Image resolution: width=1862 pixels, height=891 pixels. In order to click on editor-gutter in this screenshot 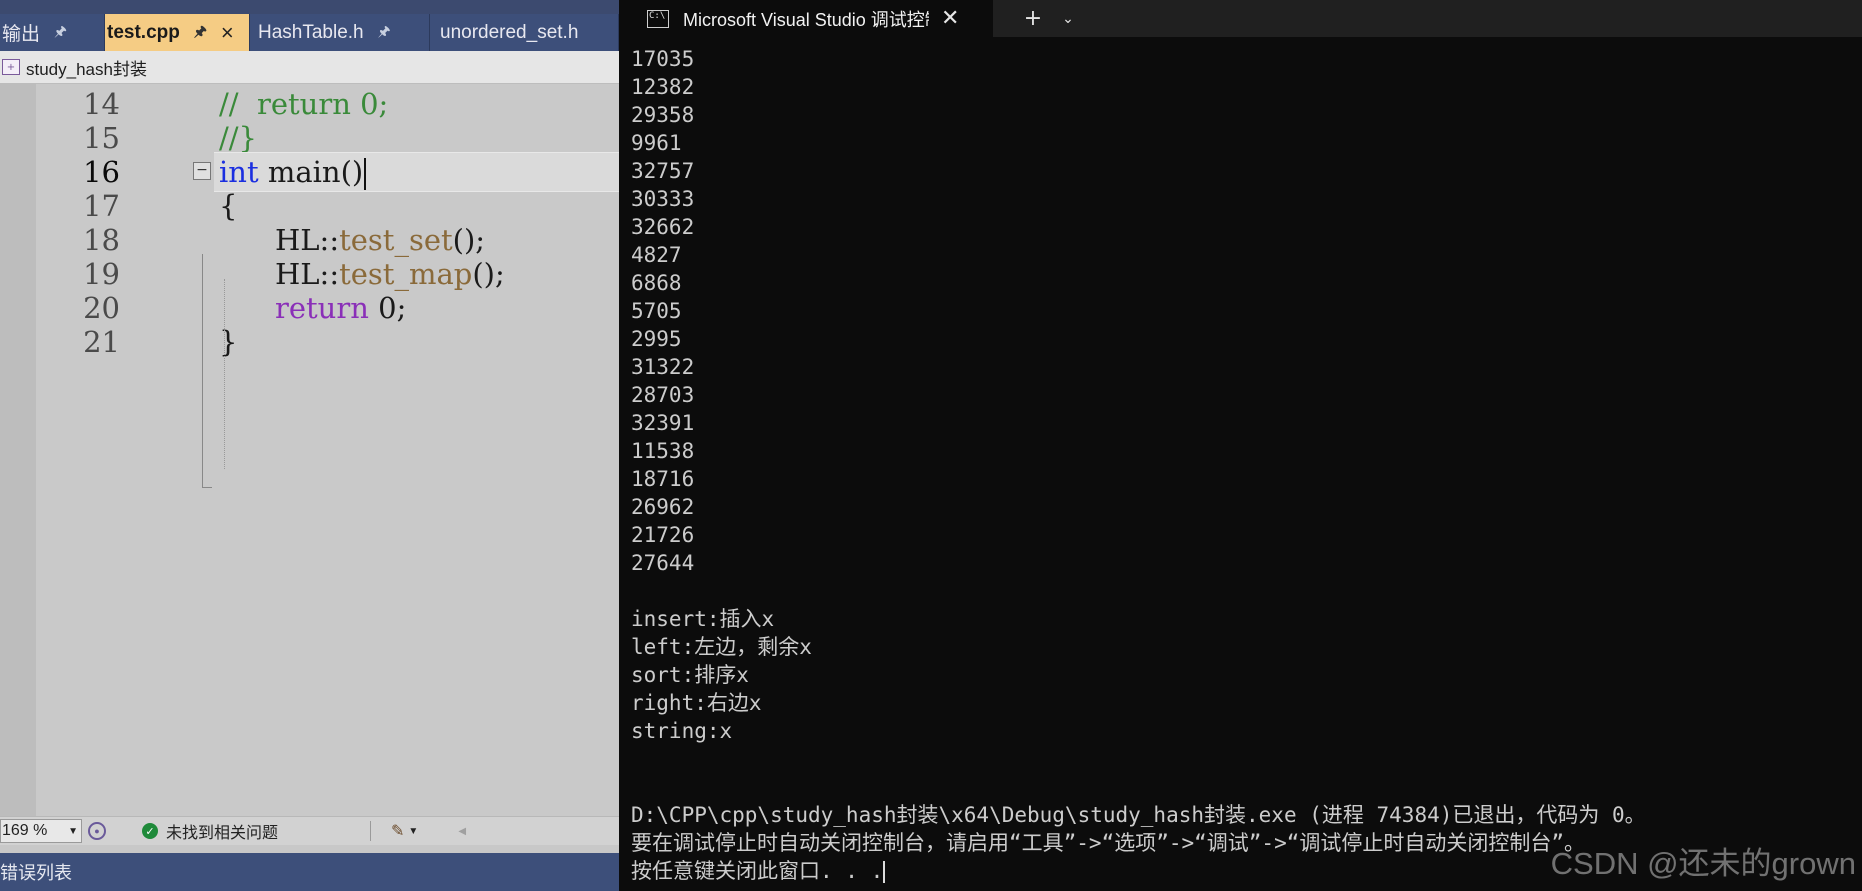, I will do `click(18, 450)`.